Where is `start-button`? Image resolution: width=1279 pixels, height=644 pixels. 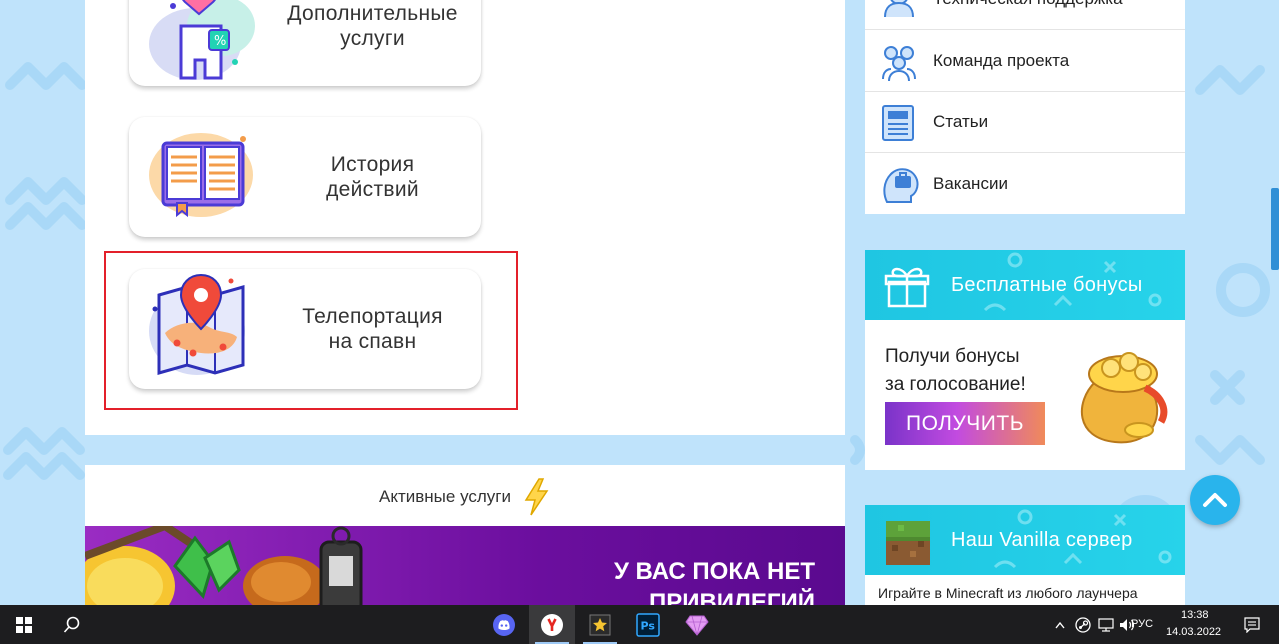
start-button is located at coordinates (24, 624).